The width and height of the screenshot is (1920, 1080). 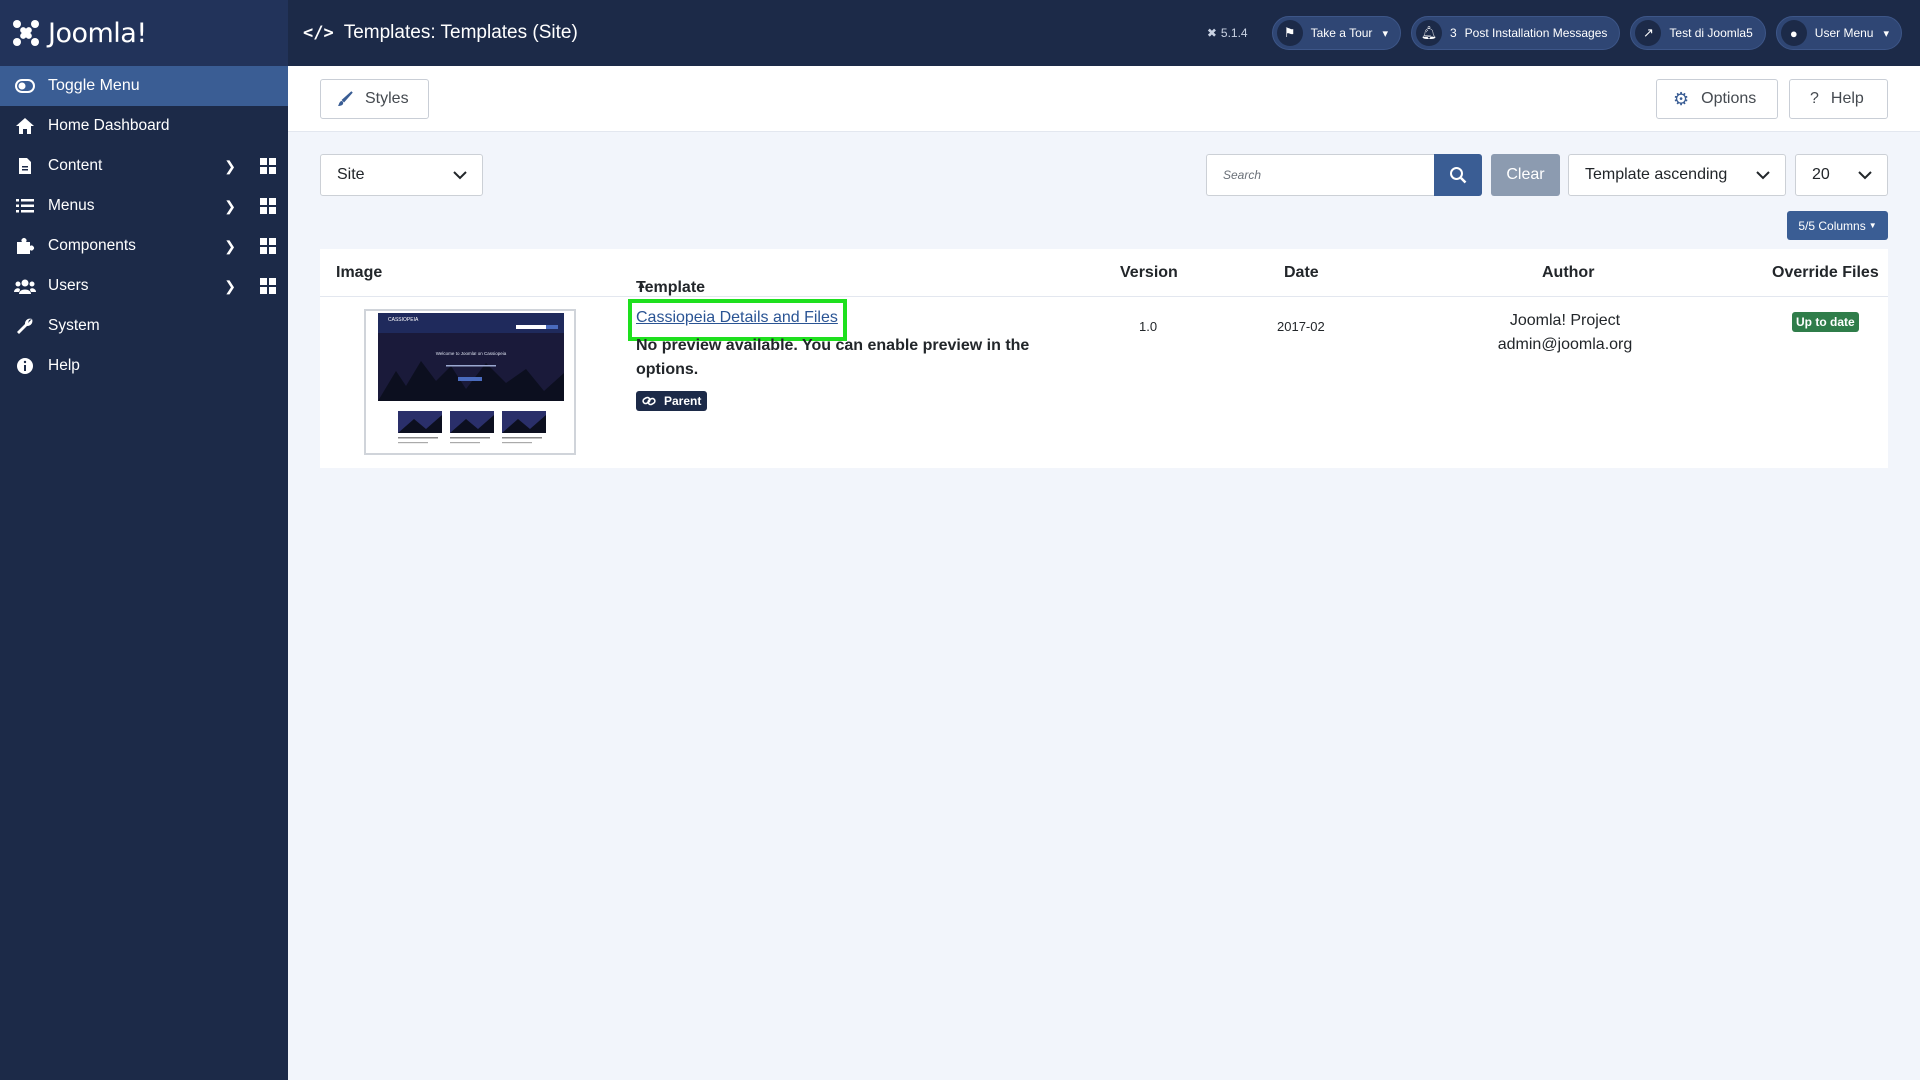 What do you see at coordinates (401, 175) in the screenshot?
I see `client-select: Site` at bounding box center [401, 175].